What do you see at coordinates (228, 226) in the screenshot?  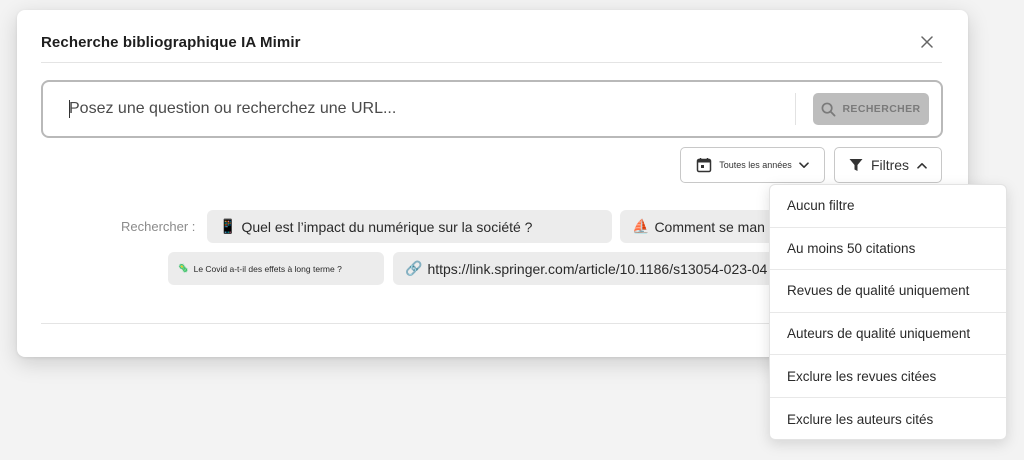 I see `phone-icon: 📱` at bounding box center [228, 226].